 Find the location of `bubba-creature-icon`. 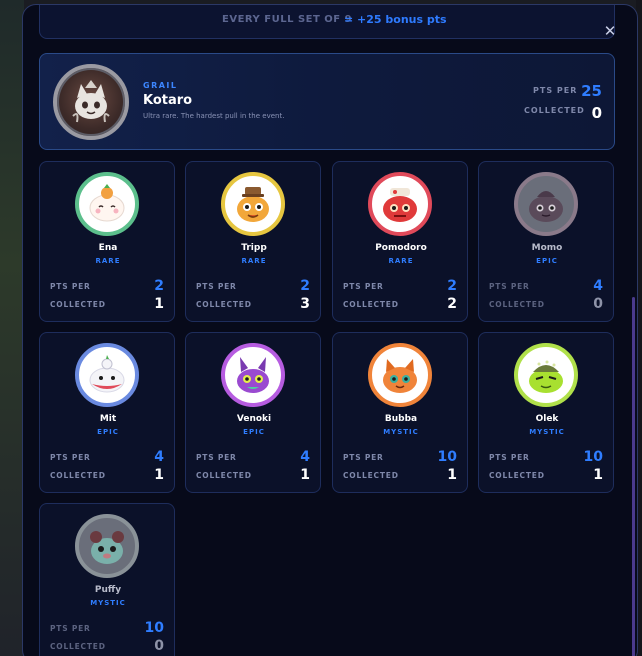

bubba-creature-icon is located at coordinates (400, 376).